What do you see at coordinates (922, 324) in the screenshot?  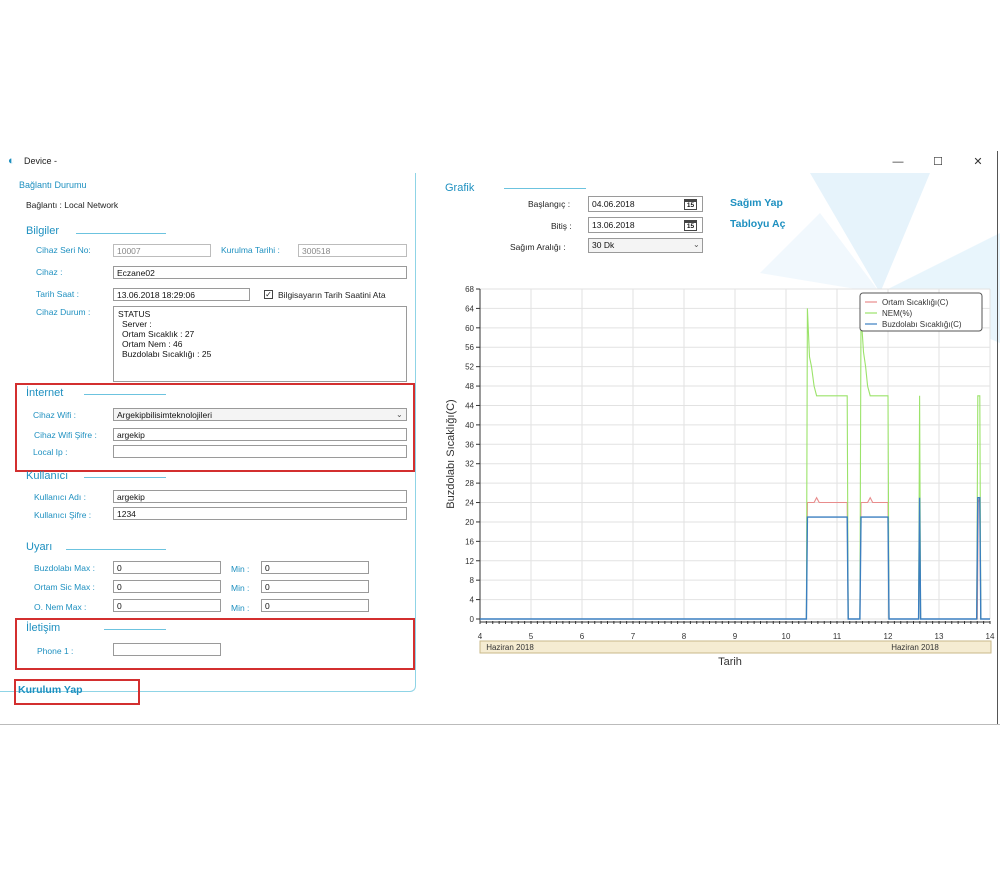 I see `legend-label: Buzdolabı Sıcaklığı(C)` at bounding box center [922, 324].